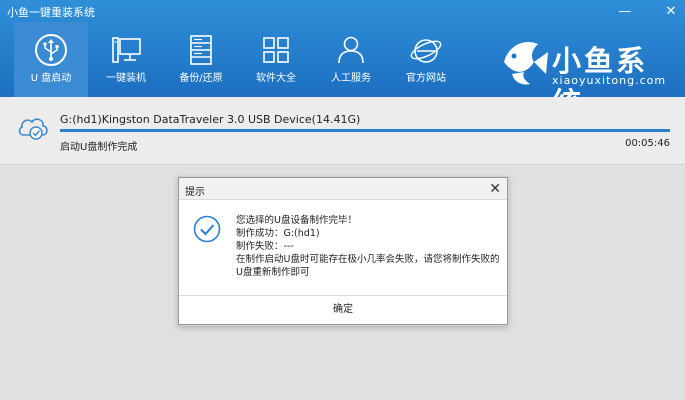 This screenshot has height=400, width=685. What do you see at coordinates (526, 63) in the screenshot?
I see `fish-logo-icon` at bounding box center [526, 63].